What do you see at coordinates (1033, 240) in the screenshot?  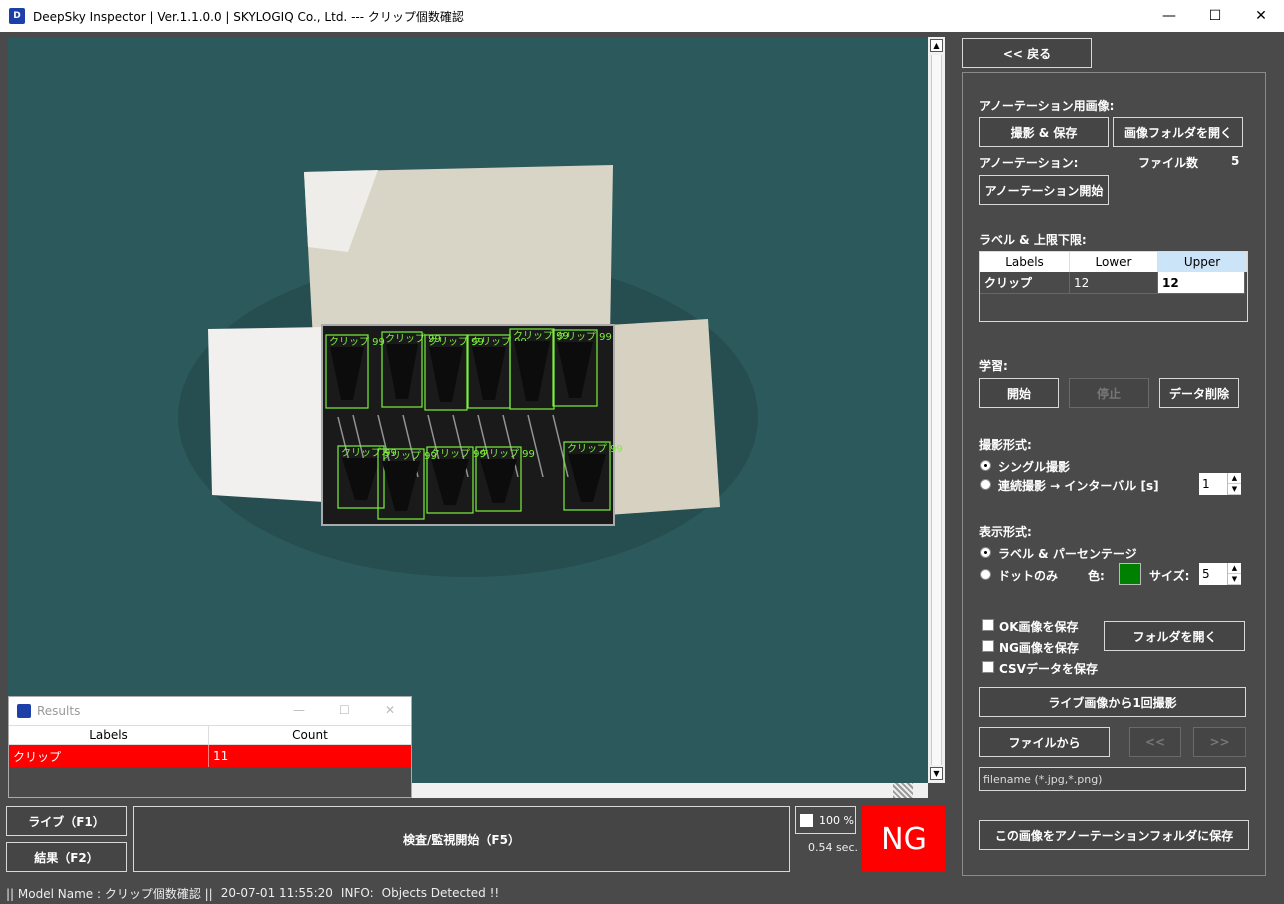 I see `labels-limits-label: ラベル & 上限下限:` at bounding box center [1033, 240].